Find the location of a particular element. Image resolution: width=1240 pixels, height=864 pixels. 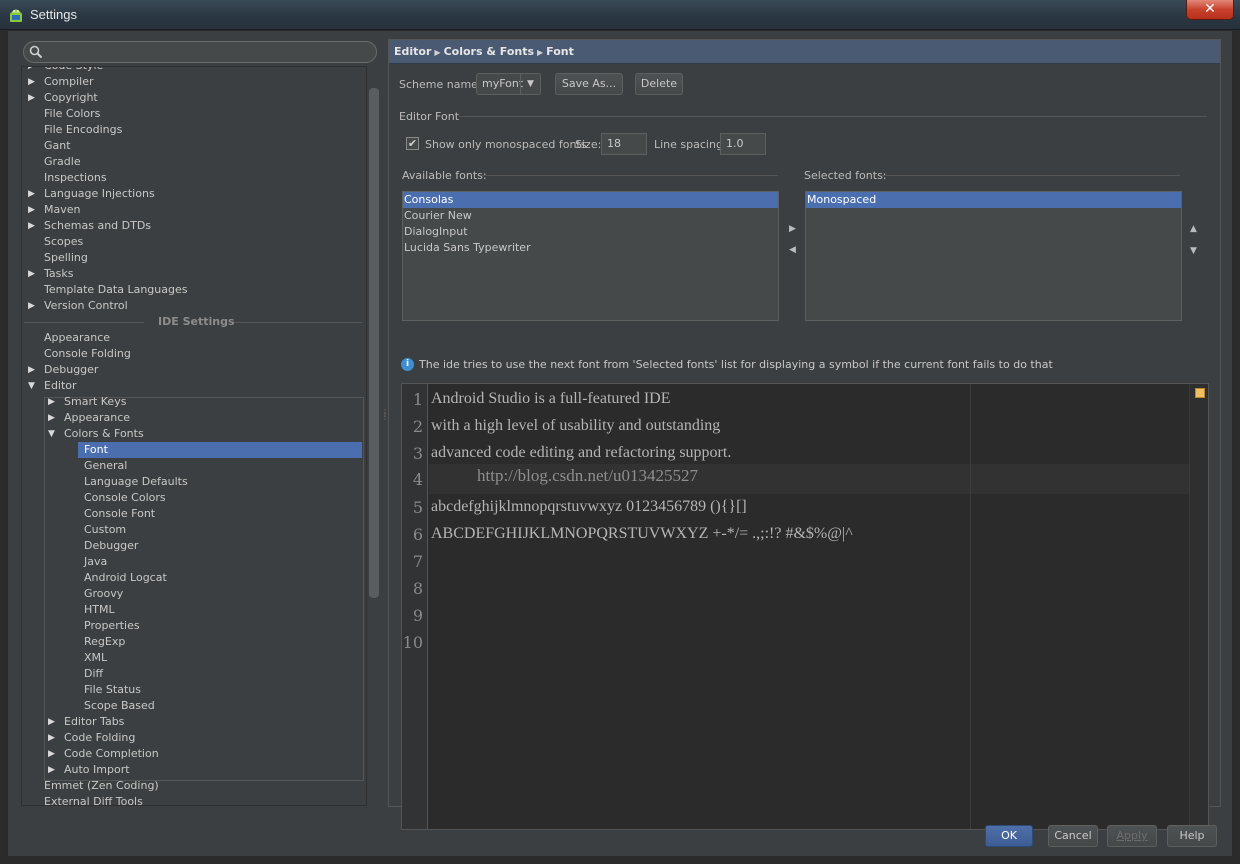

tree-item-selected: Font is located at coordinates (220, 450).